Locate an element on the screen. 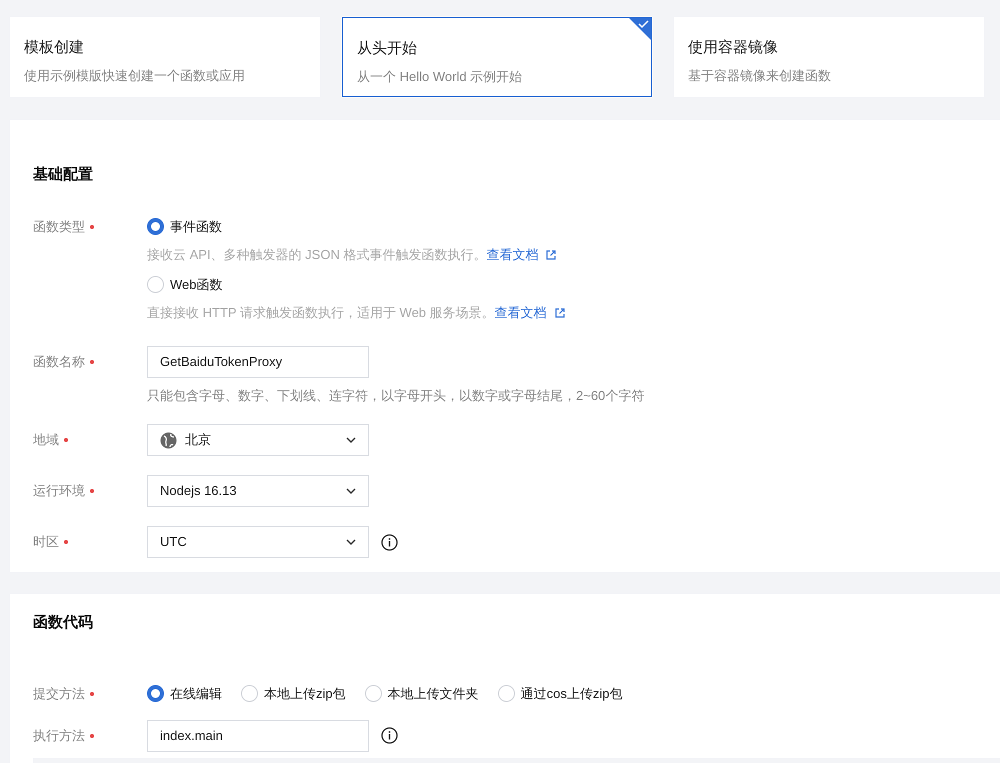 The image size is (1000, 763). field-label: 函数类型 is located at coordinates (59, 227).